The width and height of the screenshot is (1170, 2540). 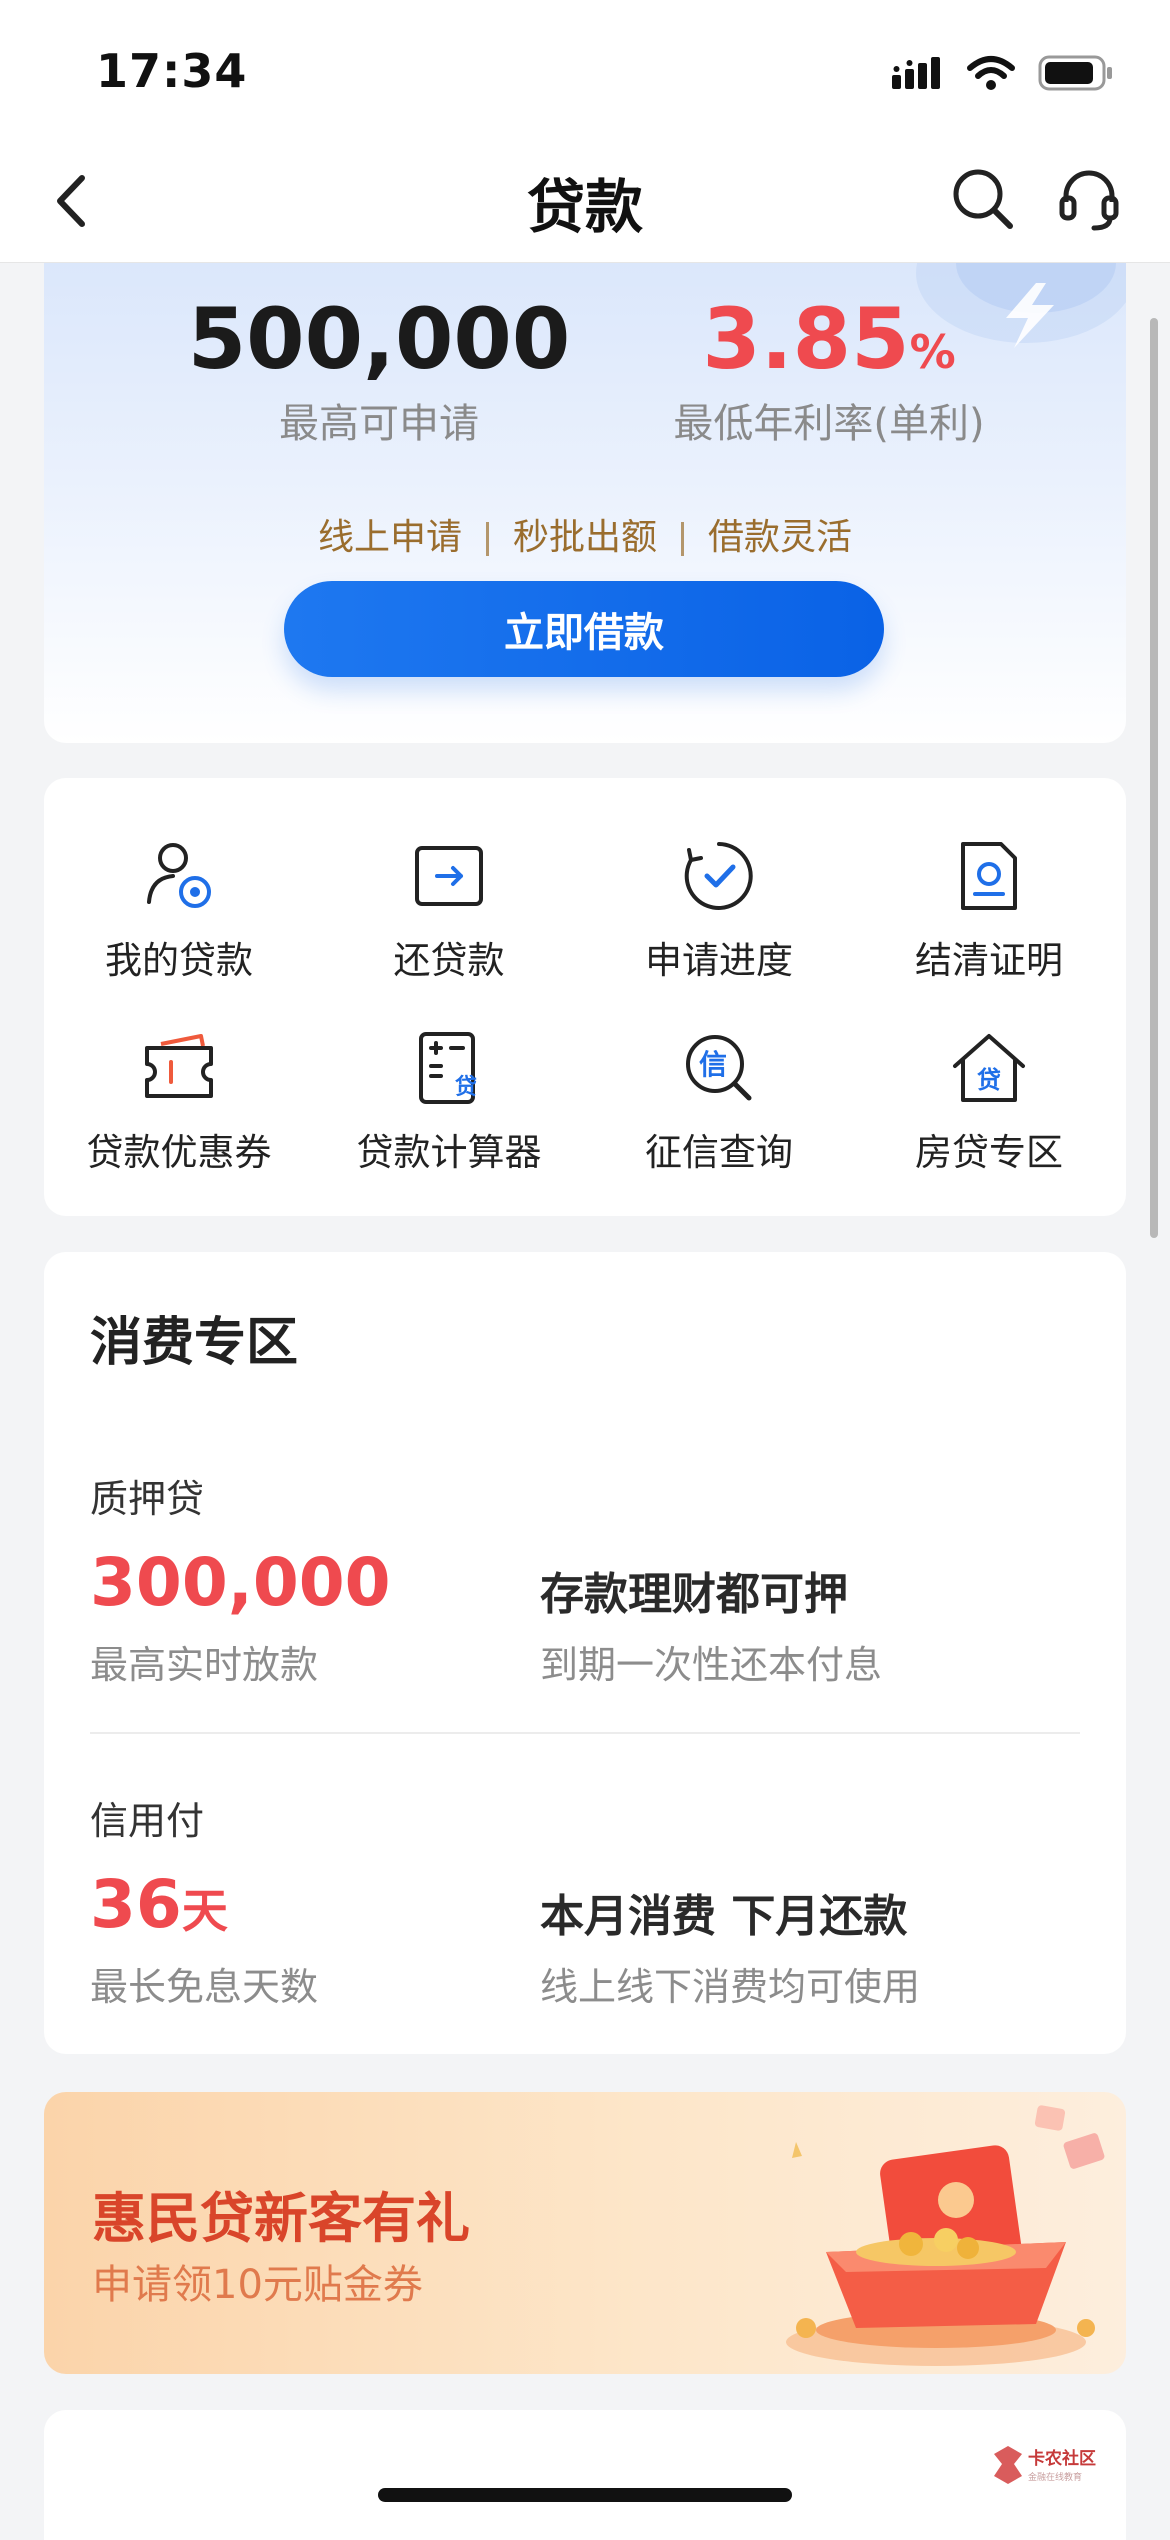 What do you see at coordinates (730, 1987) in the screenshot?
I see `product-desc: 线上线下消费均可使用` at bounding box center [730, 1987].